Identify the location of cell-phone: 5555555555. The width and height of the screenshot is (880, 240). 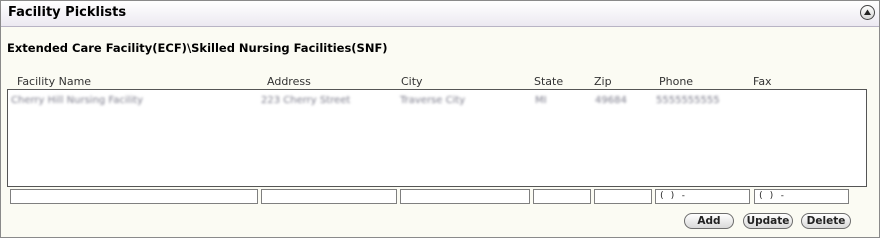
(688, 100).